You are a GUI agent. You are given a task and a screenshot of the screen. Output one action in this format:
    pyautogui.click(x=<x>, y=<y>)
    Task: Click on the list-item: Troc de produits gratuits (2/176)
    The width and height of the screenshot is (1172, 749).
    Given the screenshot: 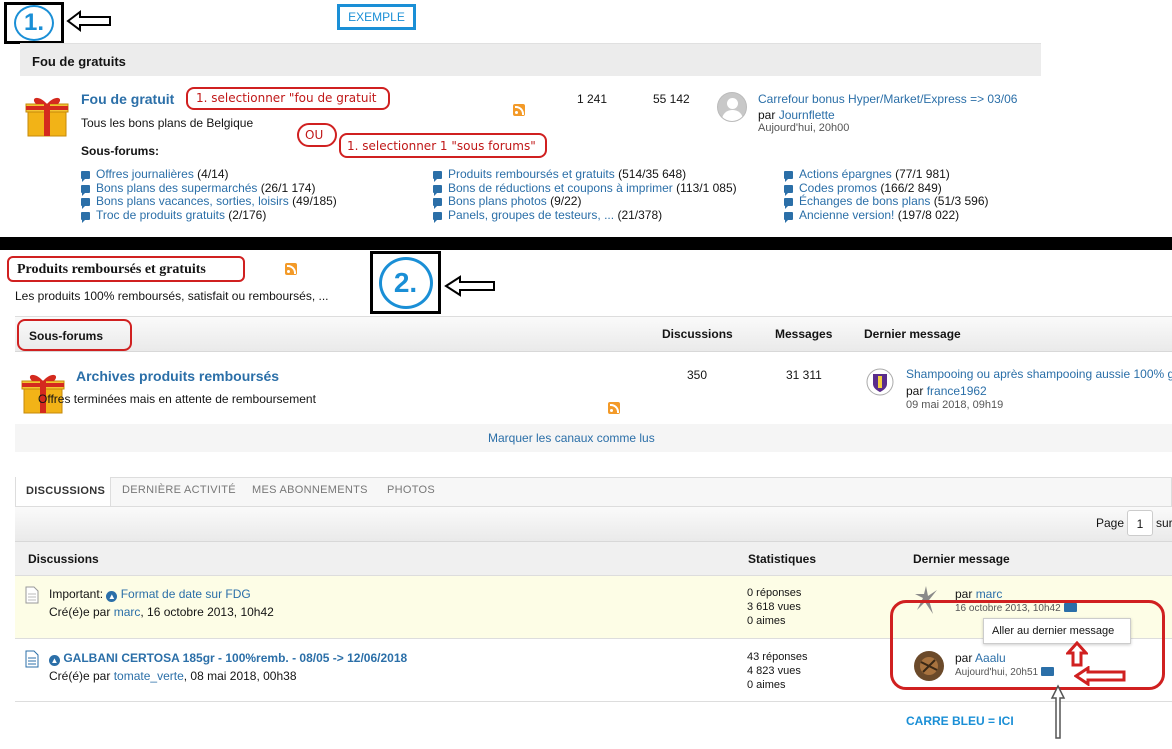 What is the action you would take?
    pyautogui.click(x=174, y=215)
    